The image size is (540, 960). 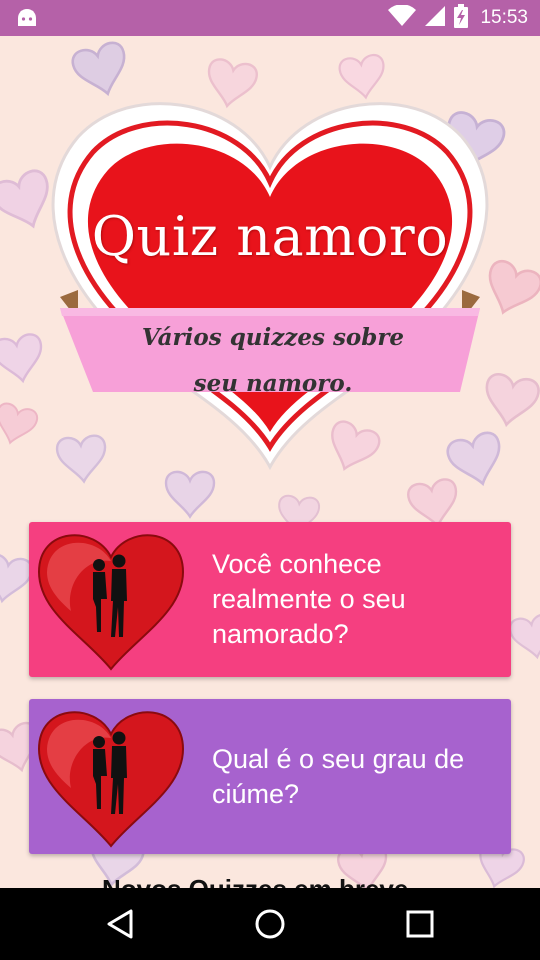 I want to click on app-subtitle: Vários quizzes sobre seu namoro., so click(x=273, y=360).